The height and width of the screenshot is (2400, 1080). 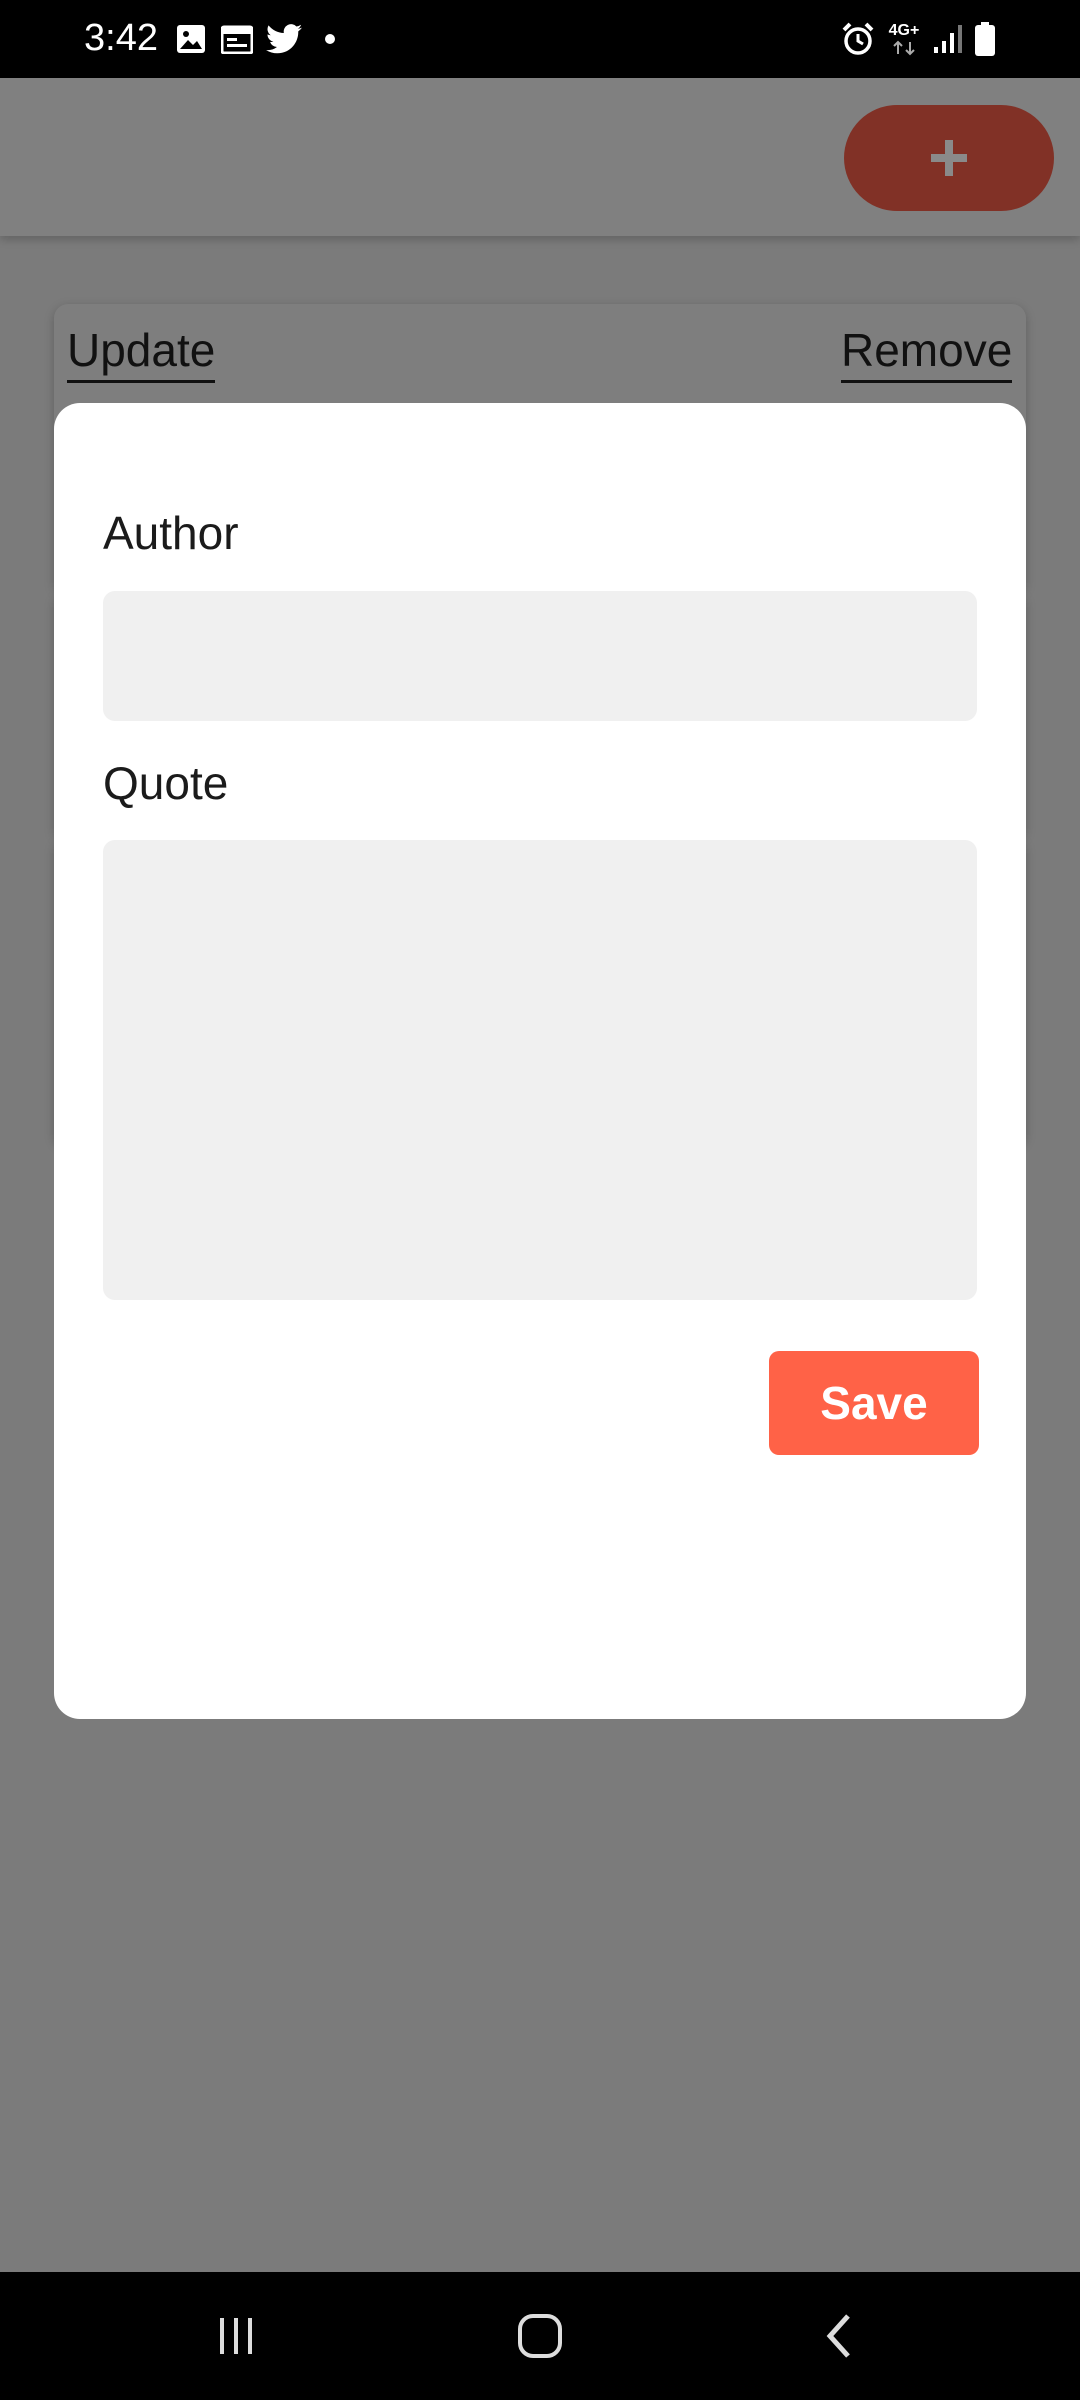 What do you see at coordinates (237, 39) in the screenshot?
I see `calendar-icon` at bounding box center [237, 39].